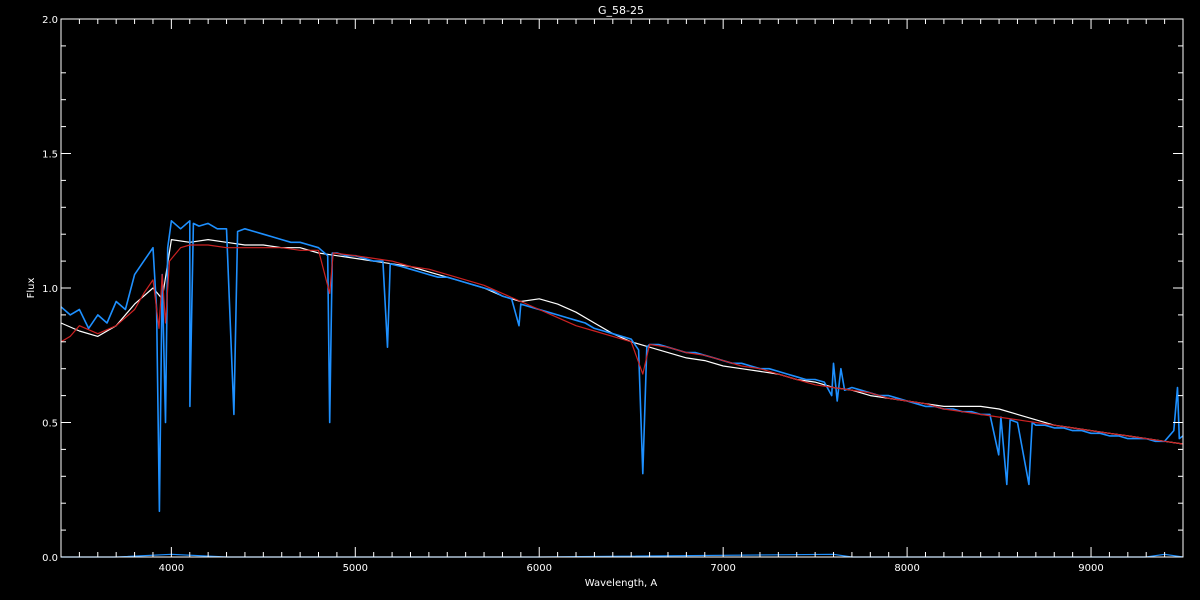 This screenshot has width=1200, height=600. What do you see at coordinates (722, 568) in the screenshot?
I see `x-tick-label: 7000` at bounding box center [722, 568].